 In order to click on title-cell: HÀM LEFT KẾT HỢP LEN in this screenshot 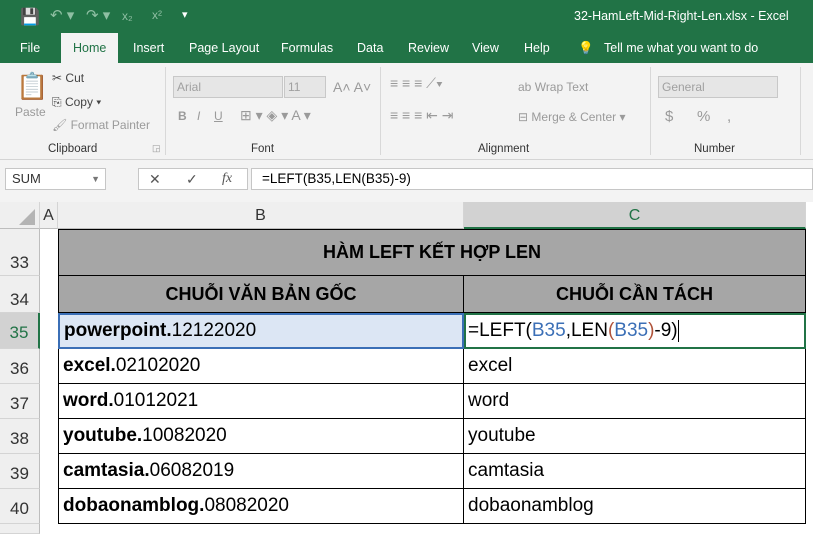, I will do `click(432, 252)`.